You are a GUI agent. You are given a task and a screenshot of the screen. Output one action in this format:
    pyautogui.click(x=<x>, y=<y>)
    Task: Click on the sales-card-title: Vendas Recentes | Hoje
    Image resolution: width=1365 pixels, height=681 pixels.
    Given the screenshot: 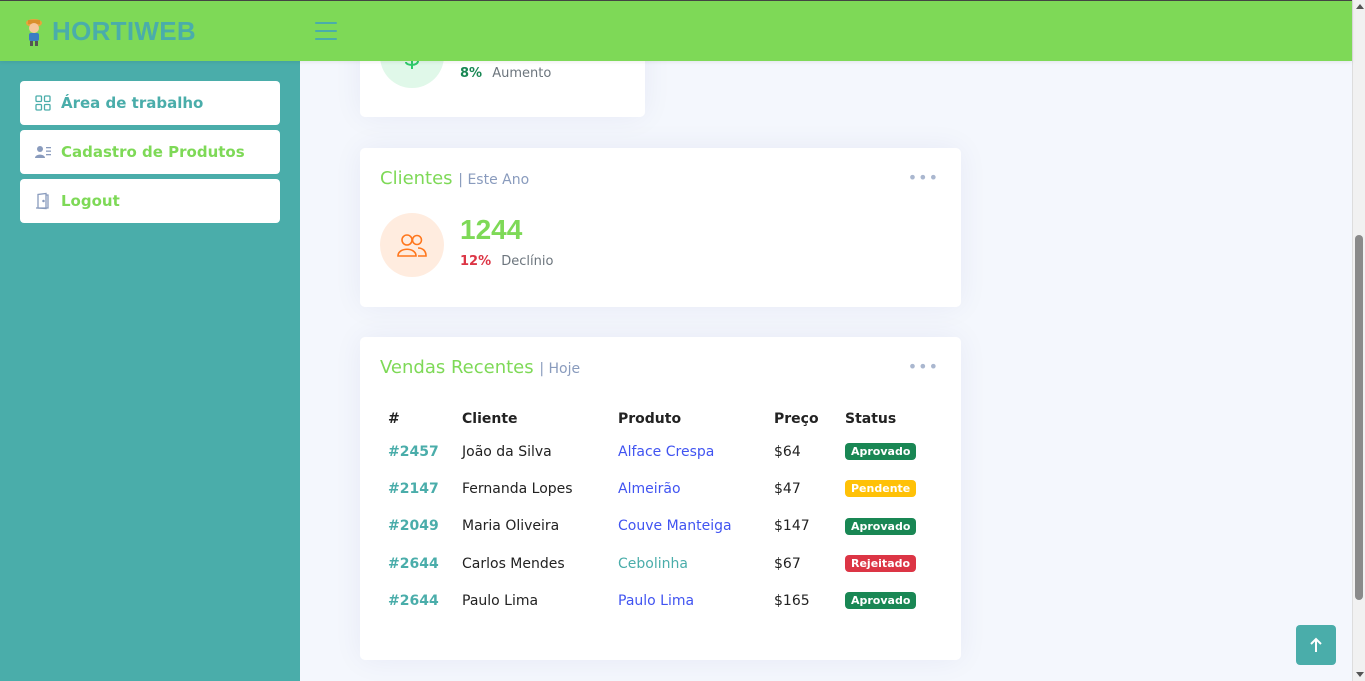 What is the action you would take?
    pyautogui.click(x=480, y=367)
    